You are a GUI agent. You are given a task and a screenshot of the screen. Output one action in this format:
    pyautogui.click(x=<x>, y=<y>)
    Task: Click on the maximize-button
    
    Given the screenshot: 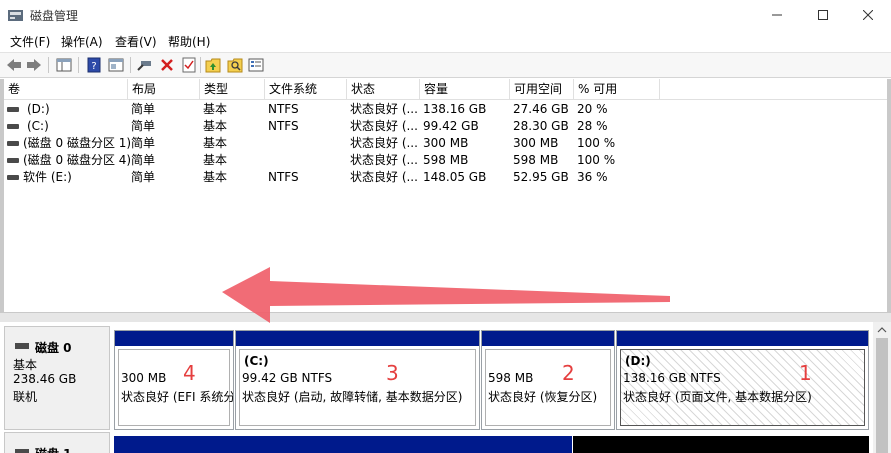 What is the action you would take?
    pyautogui.click(x=823, y=15)
    